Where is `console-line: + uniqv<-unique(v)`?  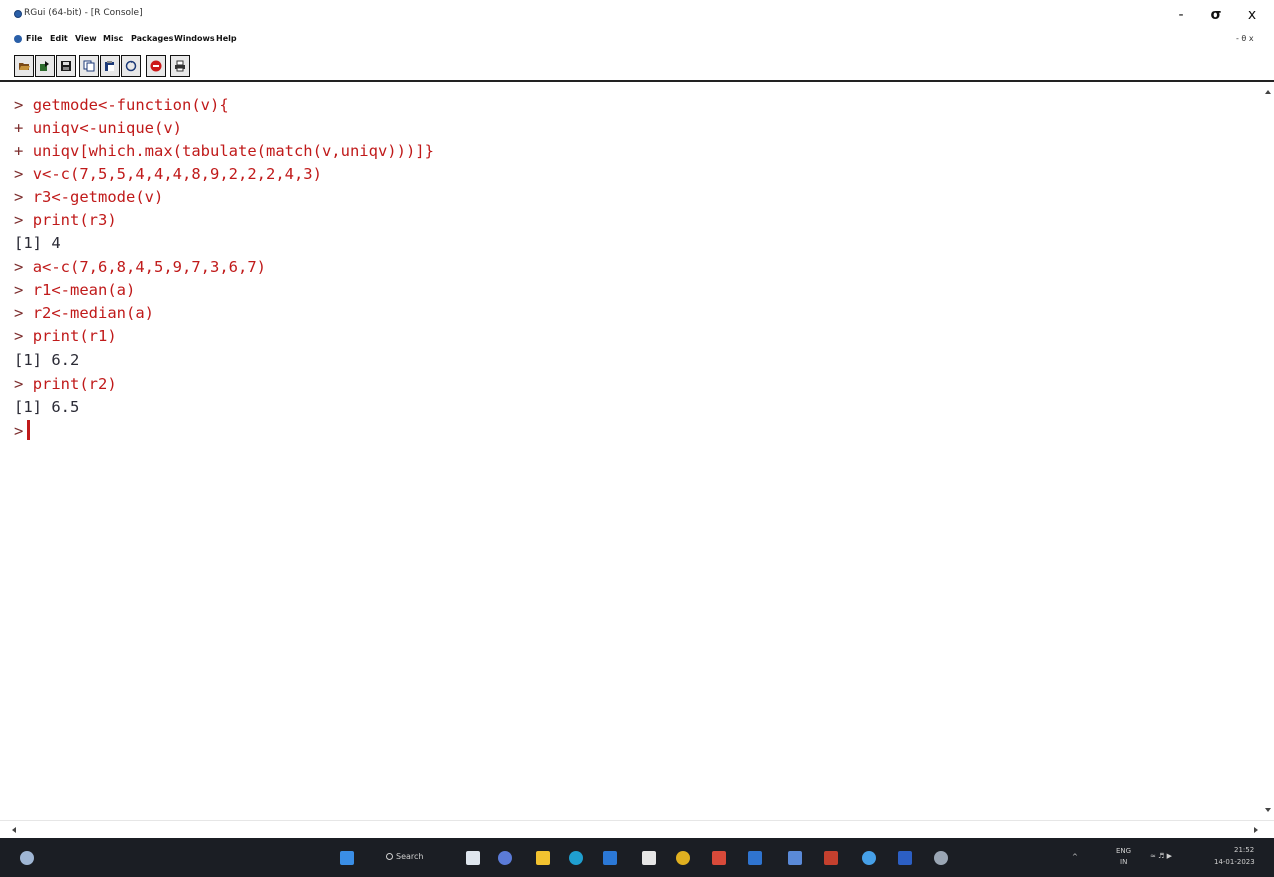
console-line: + uniqv<-unique(v) is located at coordinates (98, 128).